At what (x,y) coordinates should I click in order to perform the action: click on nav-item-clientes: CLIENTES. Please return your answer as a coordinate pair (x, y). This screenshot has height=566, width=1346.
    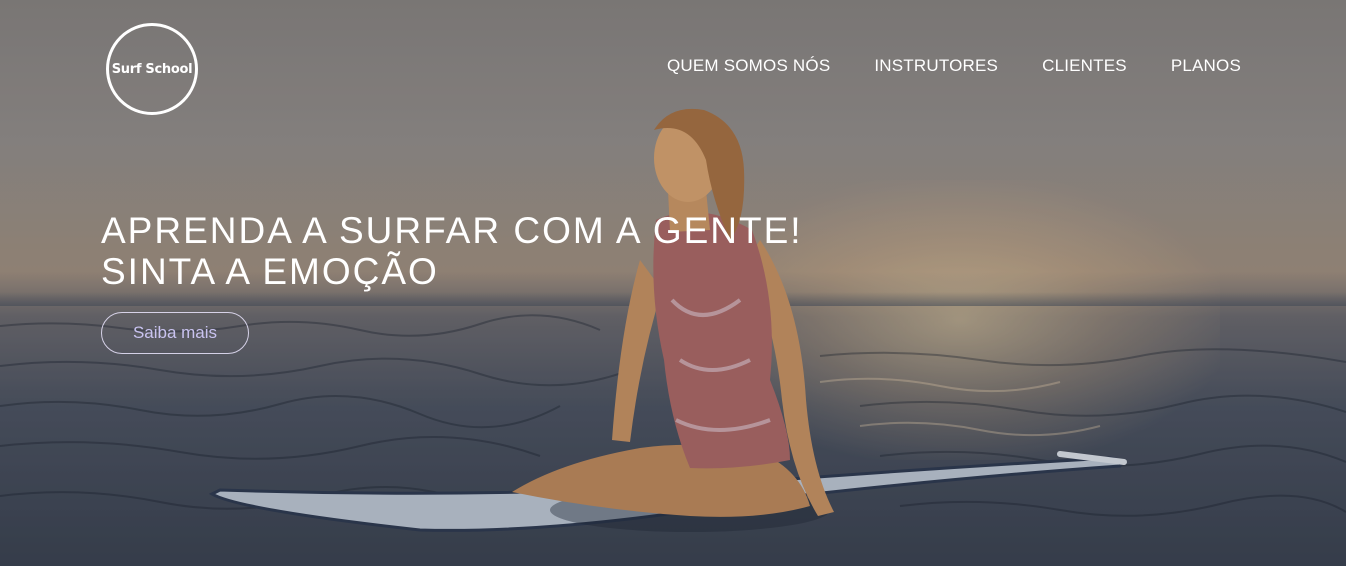
    Looking at the image, I should click on (1084, 66).